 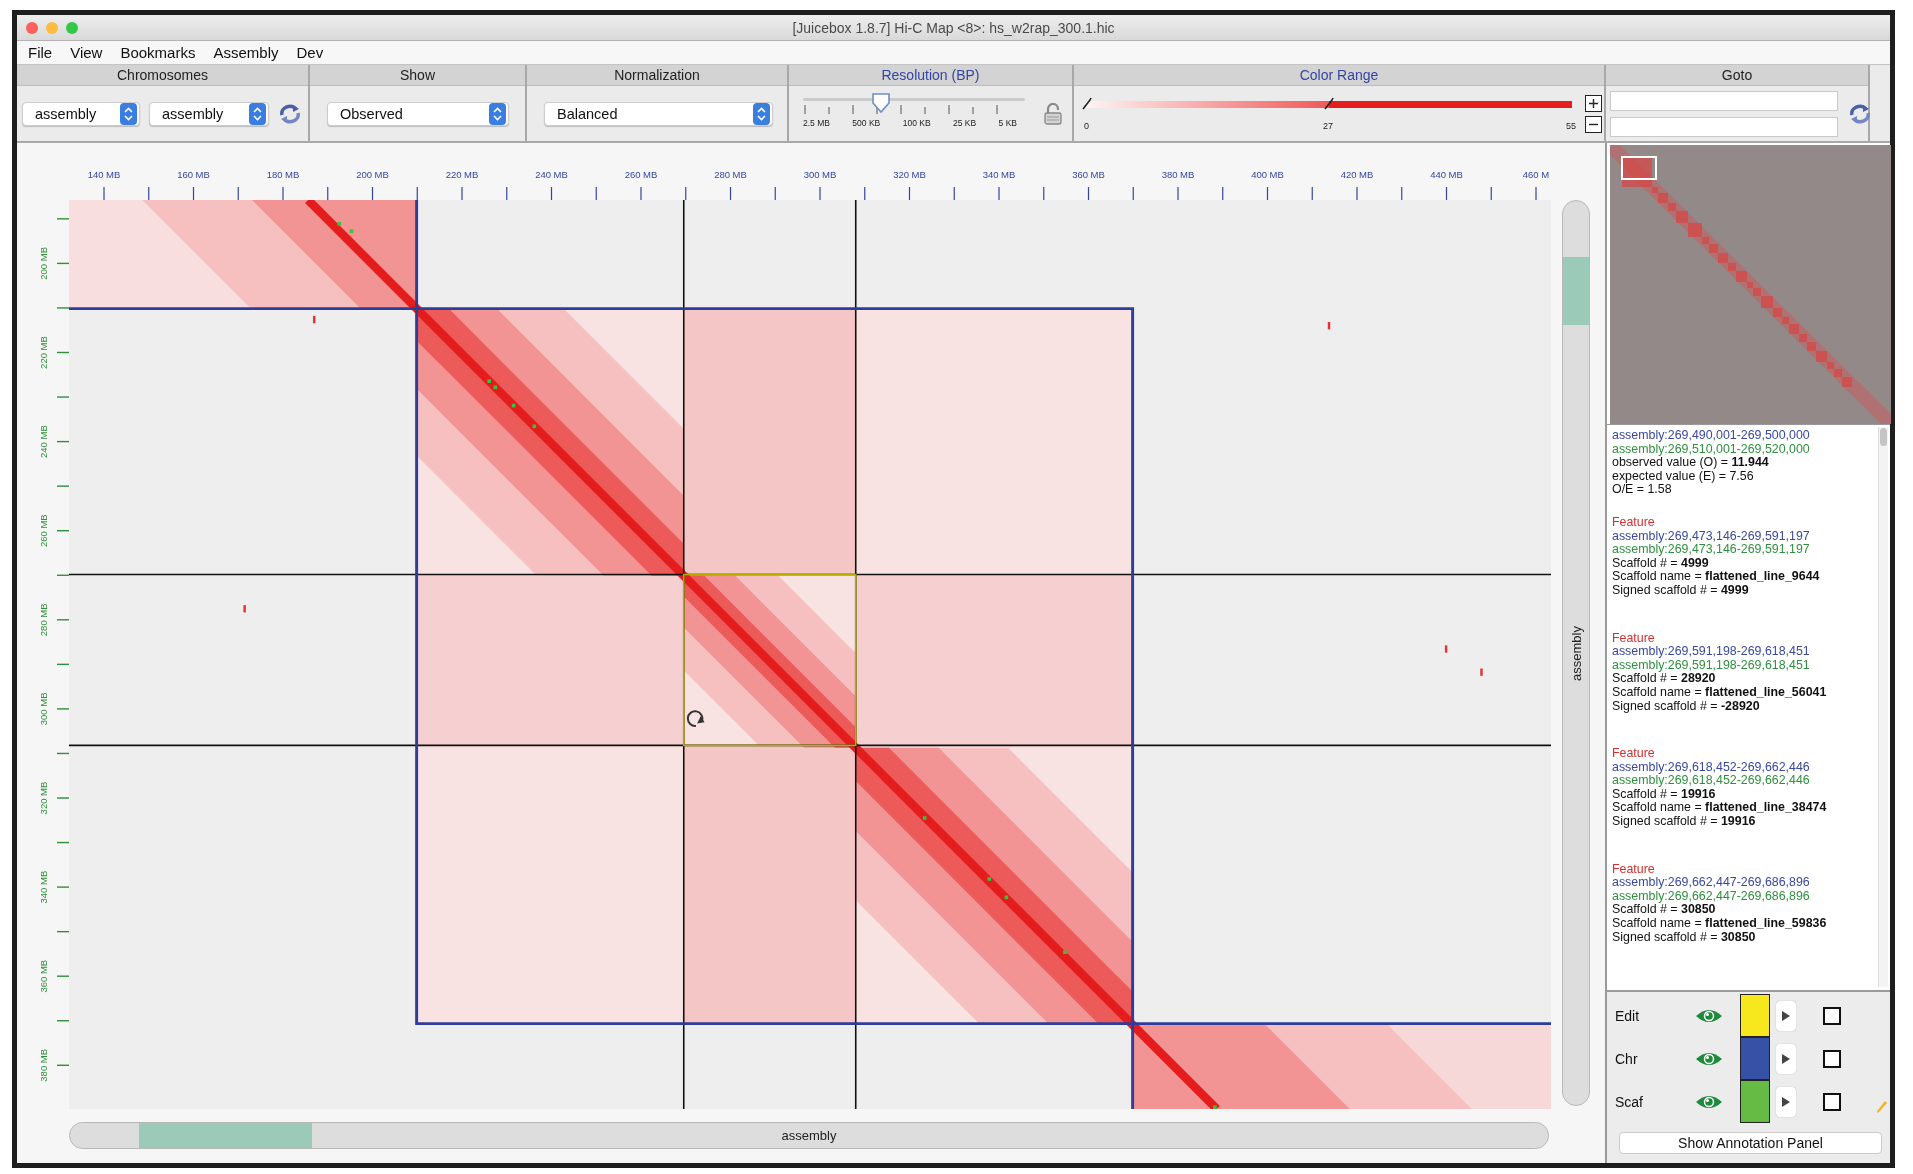 I want to click on section-title: Show, so click(x=417, y=75).